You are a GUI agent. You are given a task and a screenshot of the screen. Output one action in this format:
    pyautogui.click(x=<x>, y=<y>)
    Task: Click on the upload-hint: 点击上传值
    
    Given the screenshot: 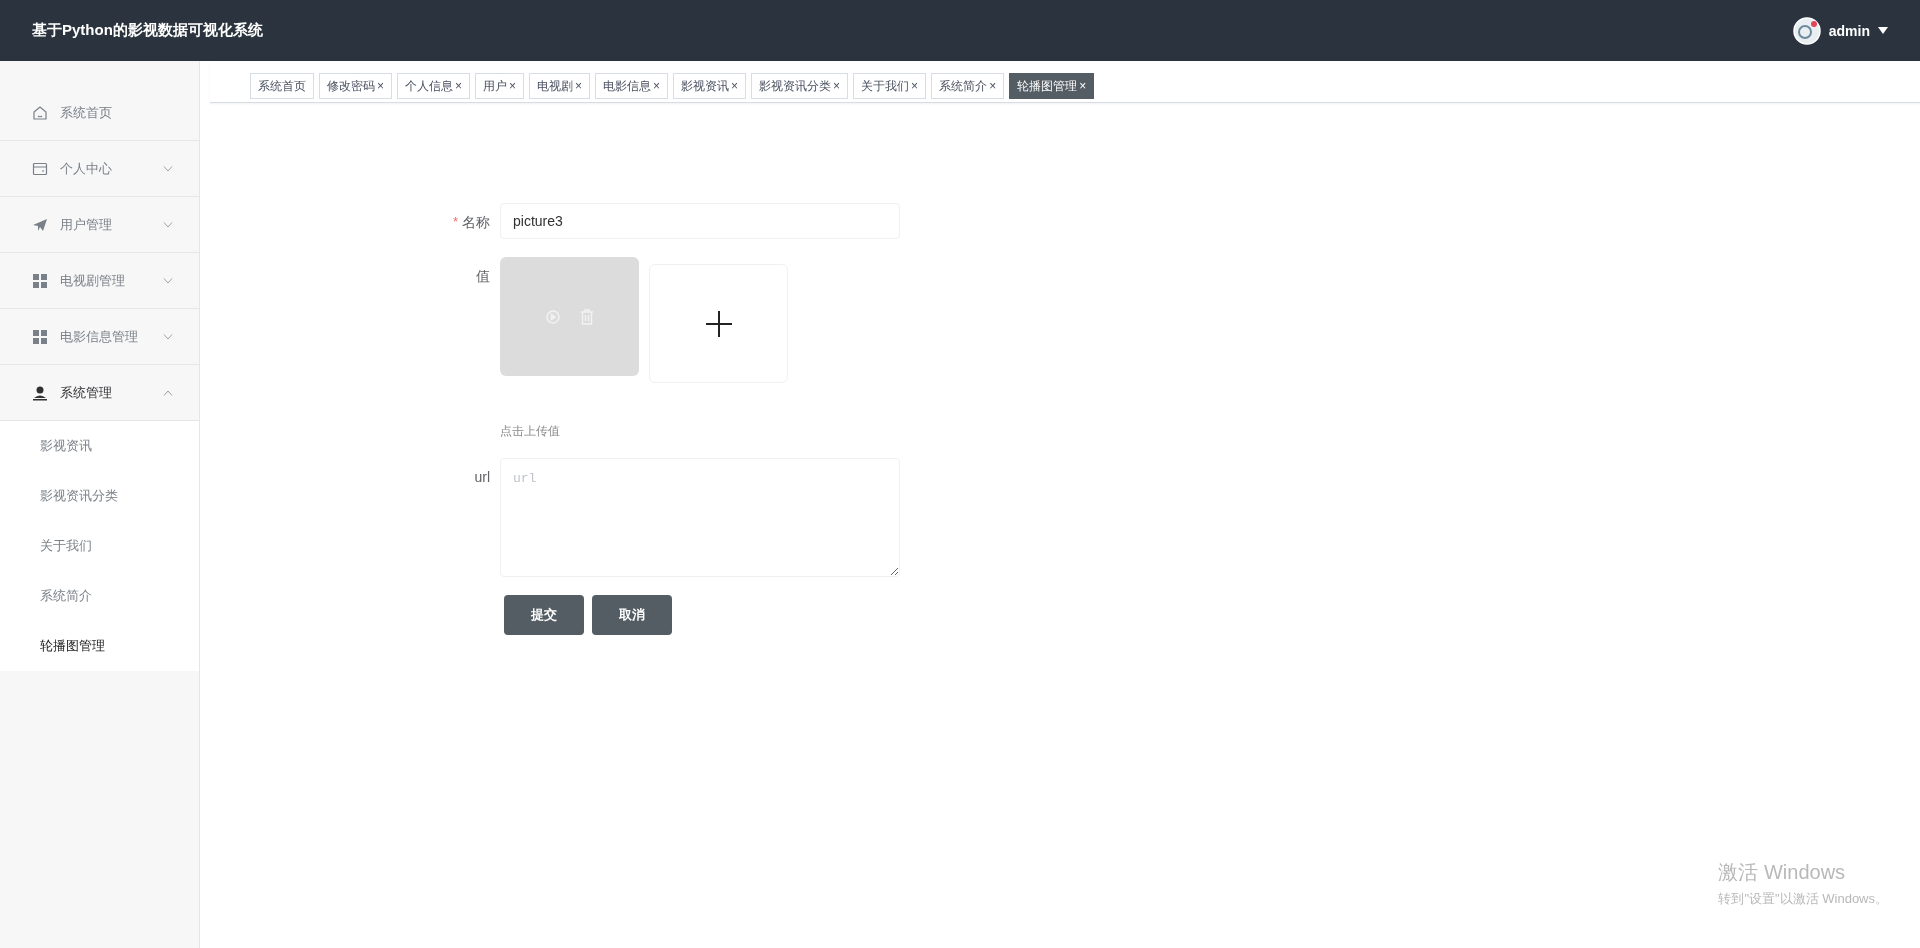 What is the action you would take?
    pyautogui.click(x=530, y=431)
    